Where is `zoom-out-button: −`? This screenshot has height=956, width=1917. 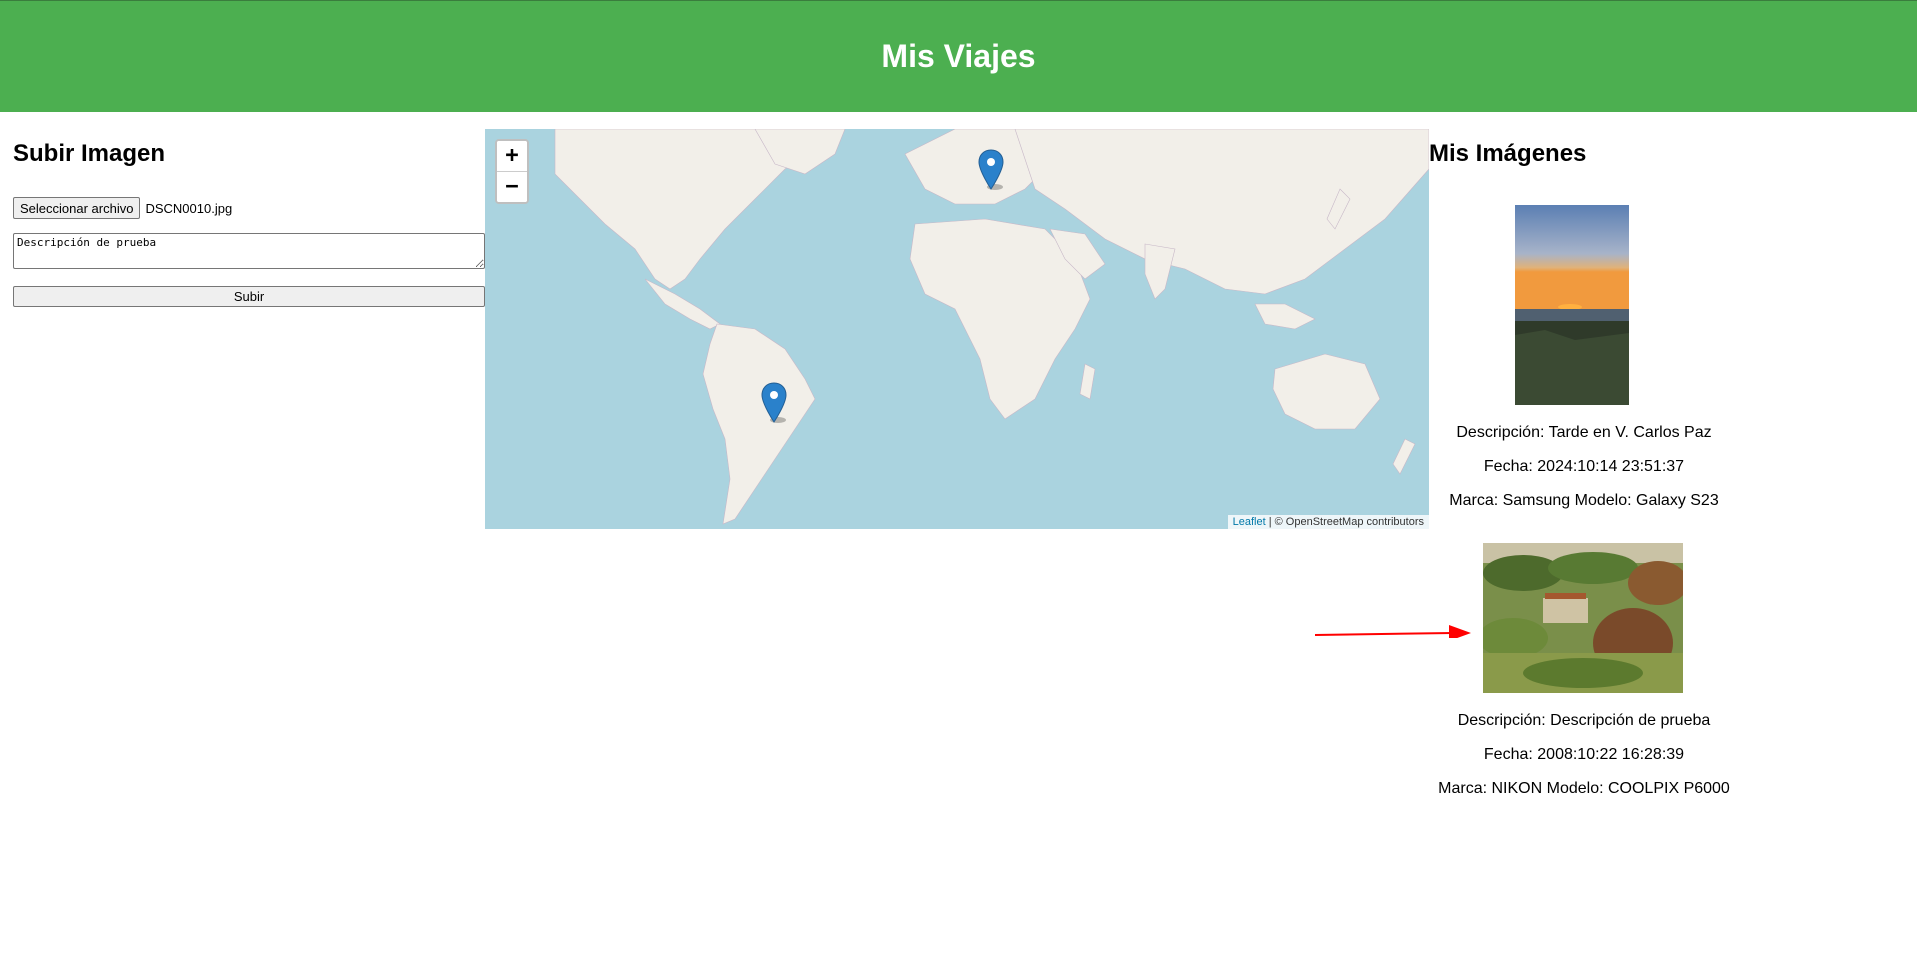
zoom-out-button: − is located at coordinates (512, 187).